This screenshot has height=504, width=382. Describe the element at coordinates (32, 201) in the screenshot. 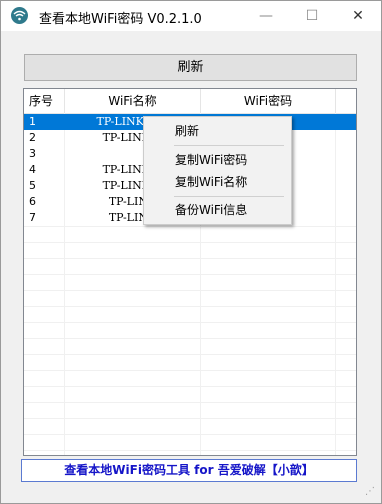

I see `row-index: 6` at that location.